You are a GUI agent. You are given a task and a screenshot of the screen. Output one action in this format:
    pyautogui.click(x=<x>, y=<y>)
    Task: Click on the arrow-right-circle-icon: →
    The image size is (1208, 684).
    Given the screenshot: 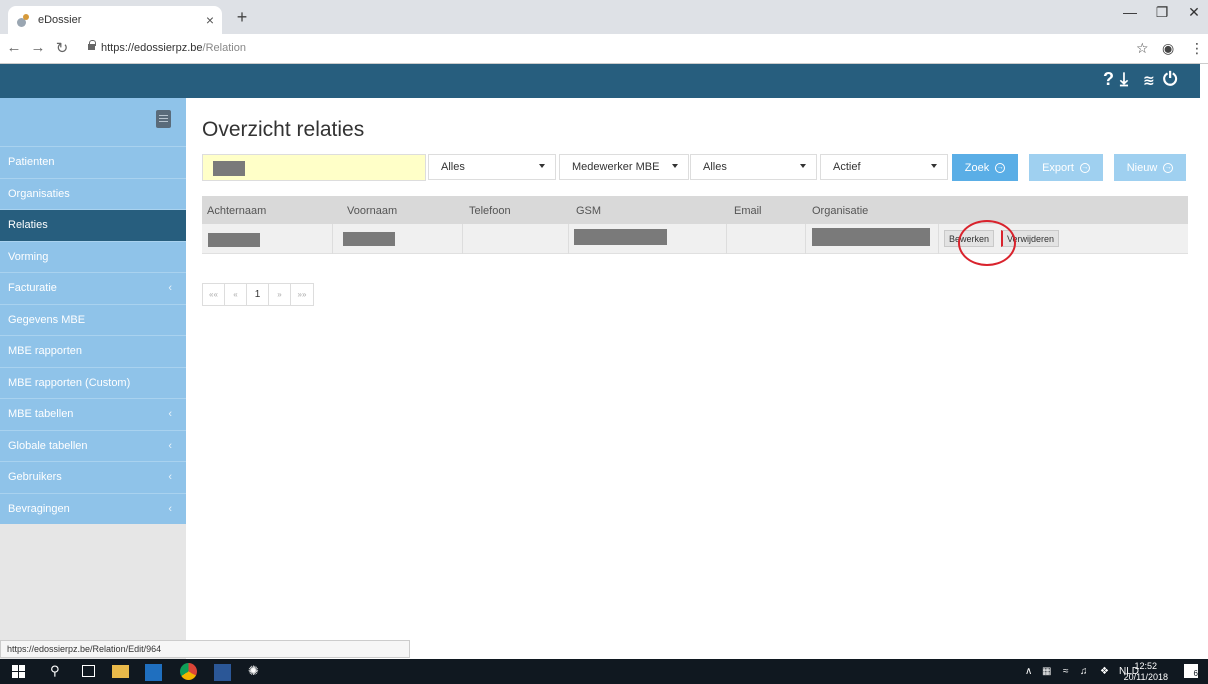 What is the action you would take?
    pyautogui.click(x=1084, y=167)
    